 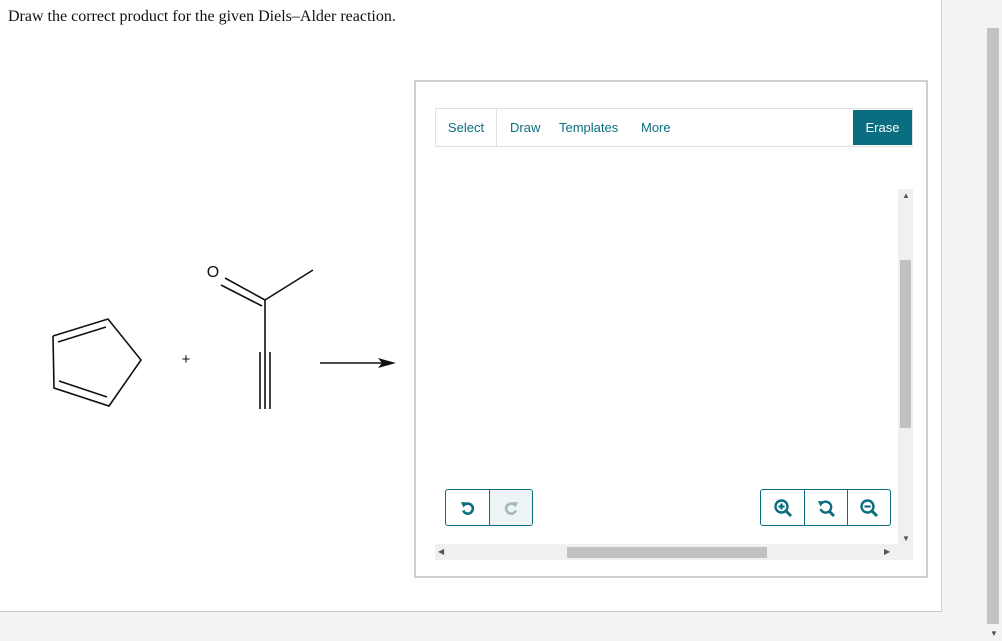 I want to click on zoom-reset-button, so click(x=825, y=507).